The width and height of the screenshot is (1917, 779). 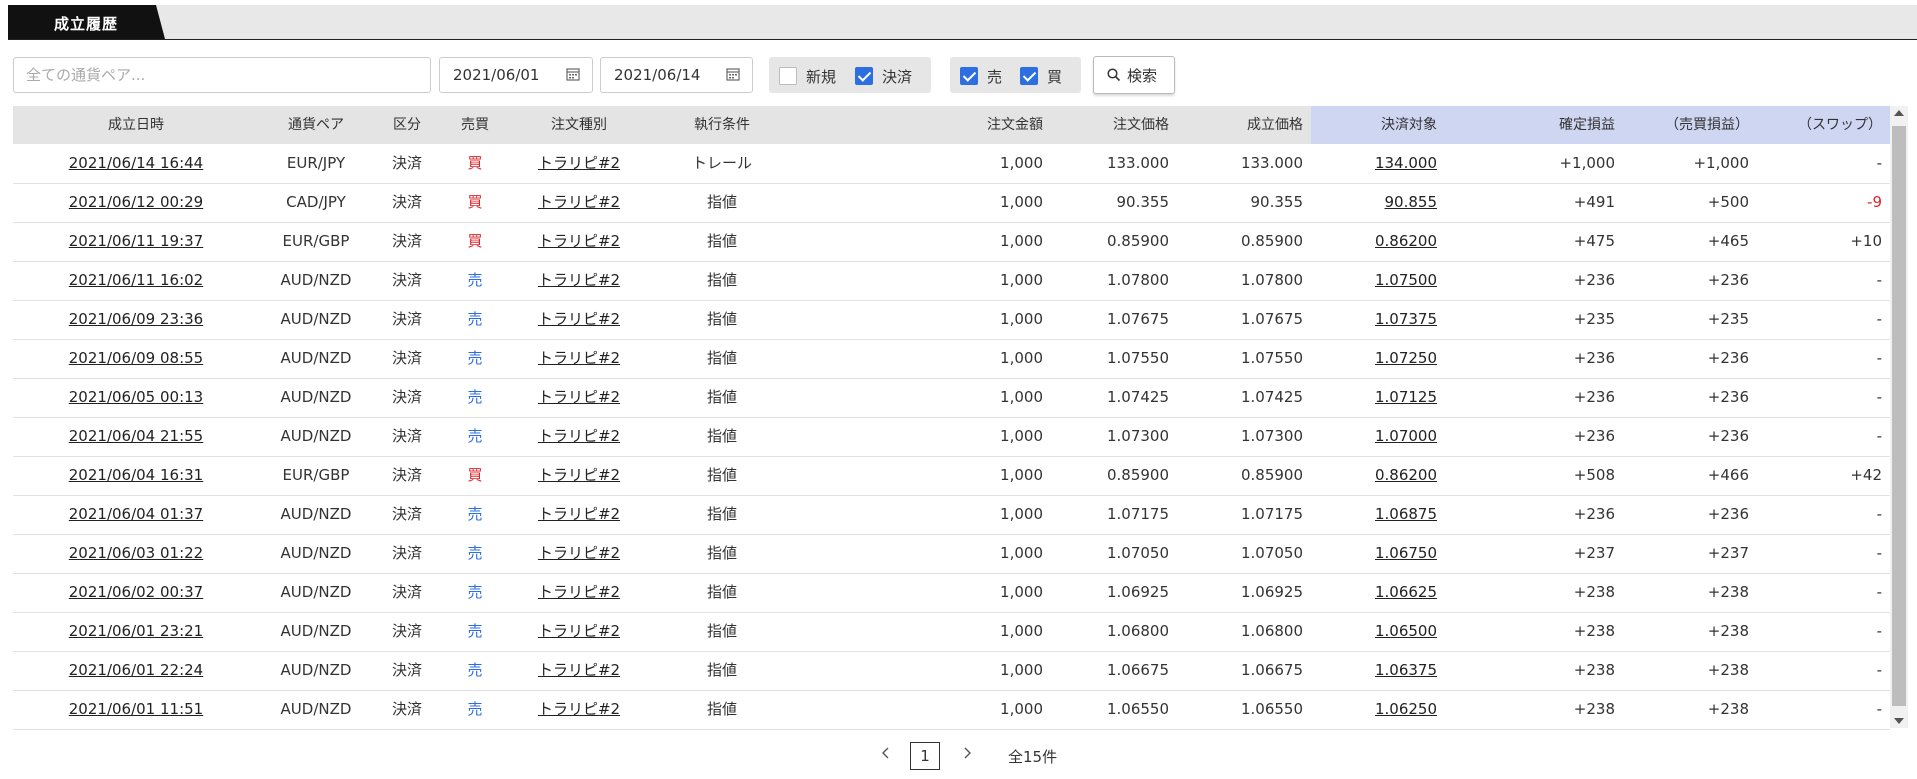 I want to click on date-to-field: 2021/06/14, so click(x=676, y=75).